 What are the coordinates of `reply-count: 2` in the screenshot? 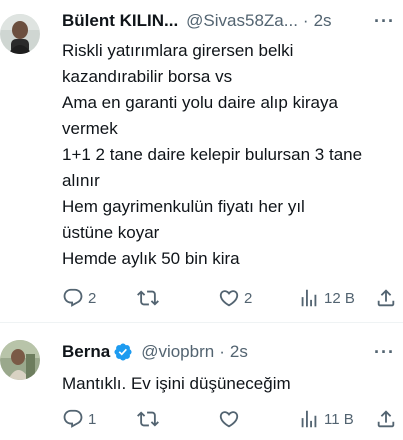 It's located at (92, 298).